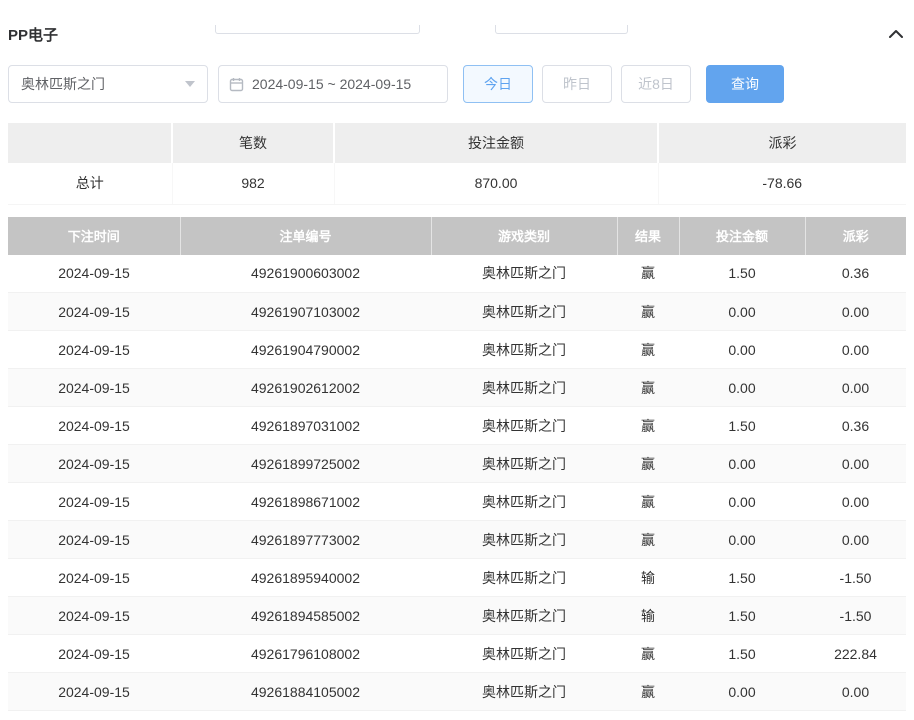 This screenshot has height=720, width=914. What do you see at coordinates (496, 184) in the screenshot?
I see `summary-bet-amount-value: 870.00` at bounding box center [496, 184].